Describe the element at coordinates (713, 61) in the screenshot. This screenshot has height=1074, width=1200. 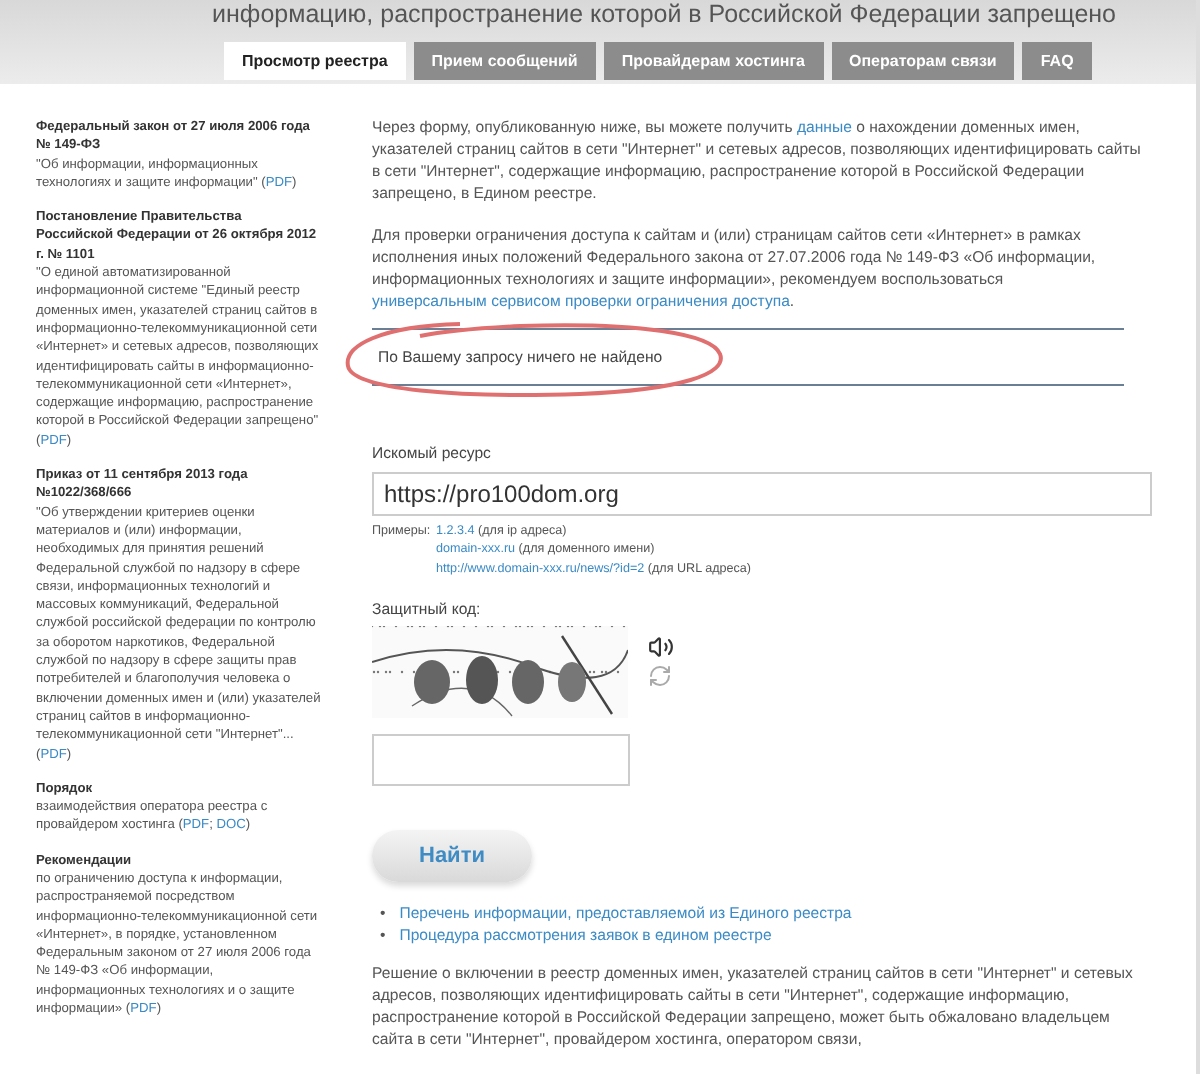
I see `tab: Провайдерам хостинга` at that location.